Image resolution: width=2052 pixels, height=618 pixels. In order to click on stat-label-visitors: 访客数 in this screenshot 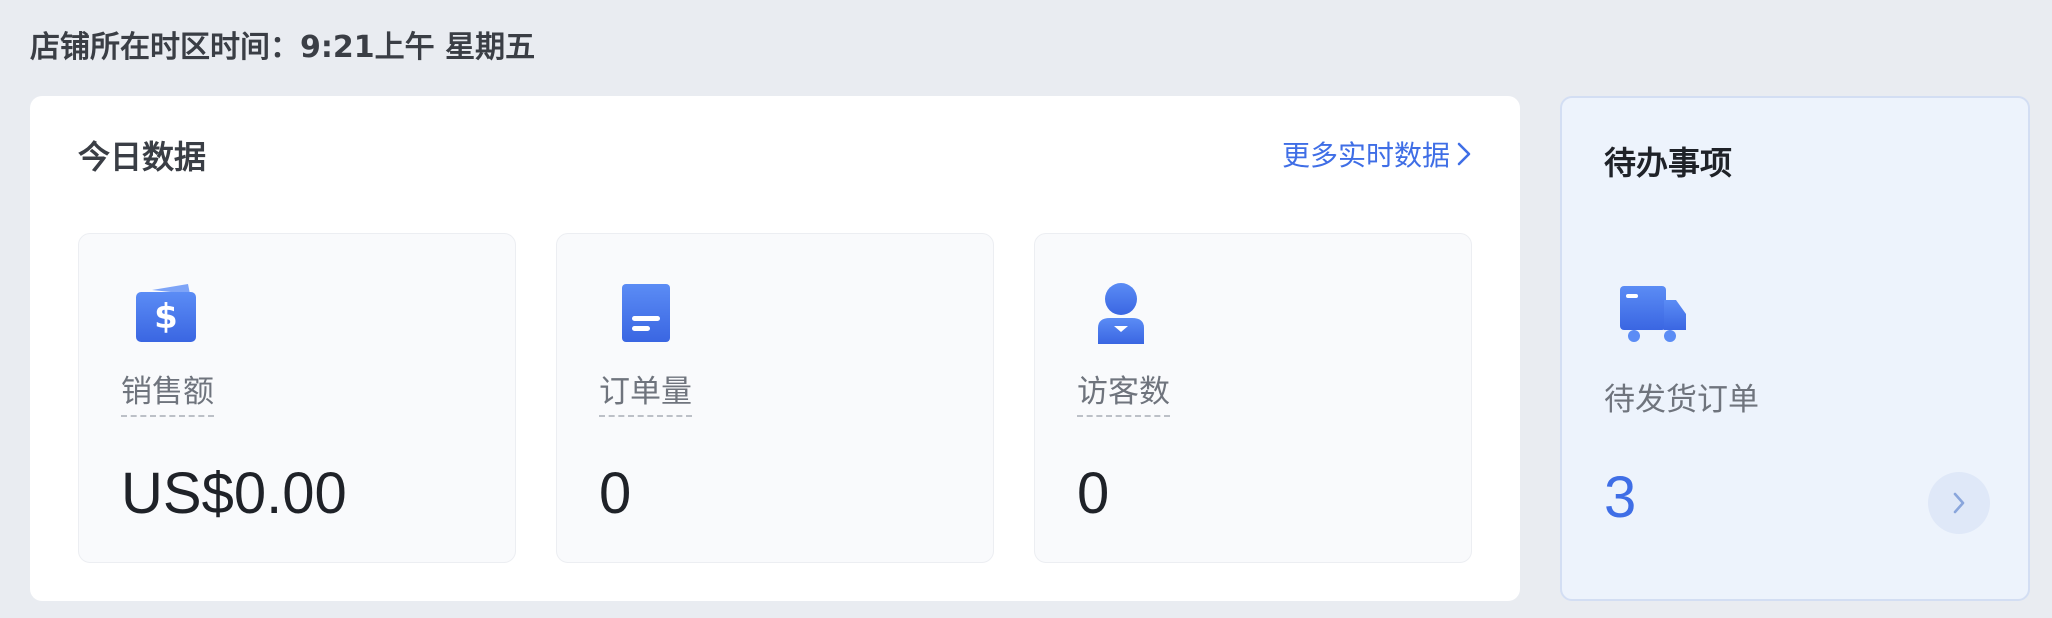, I will do `click(1123, 391)`.